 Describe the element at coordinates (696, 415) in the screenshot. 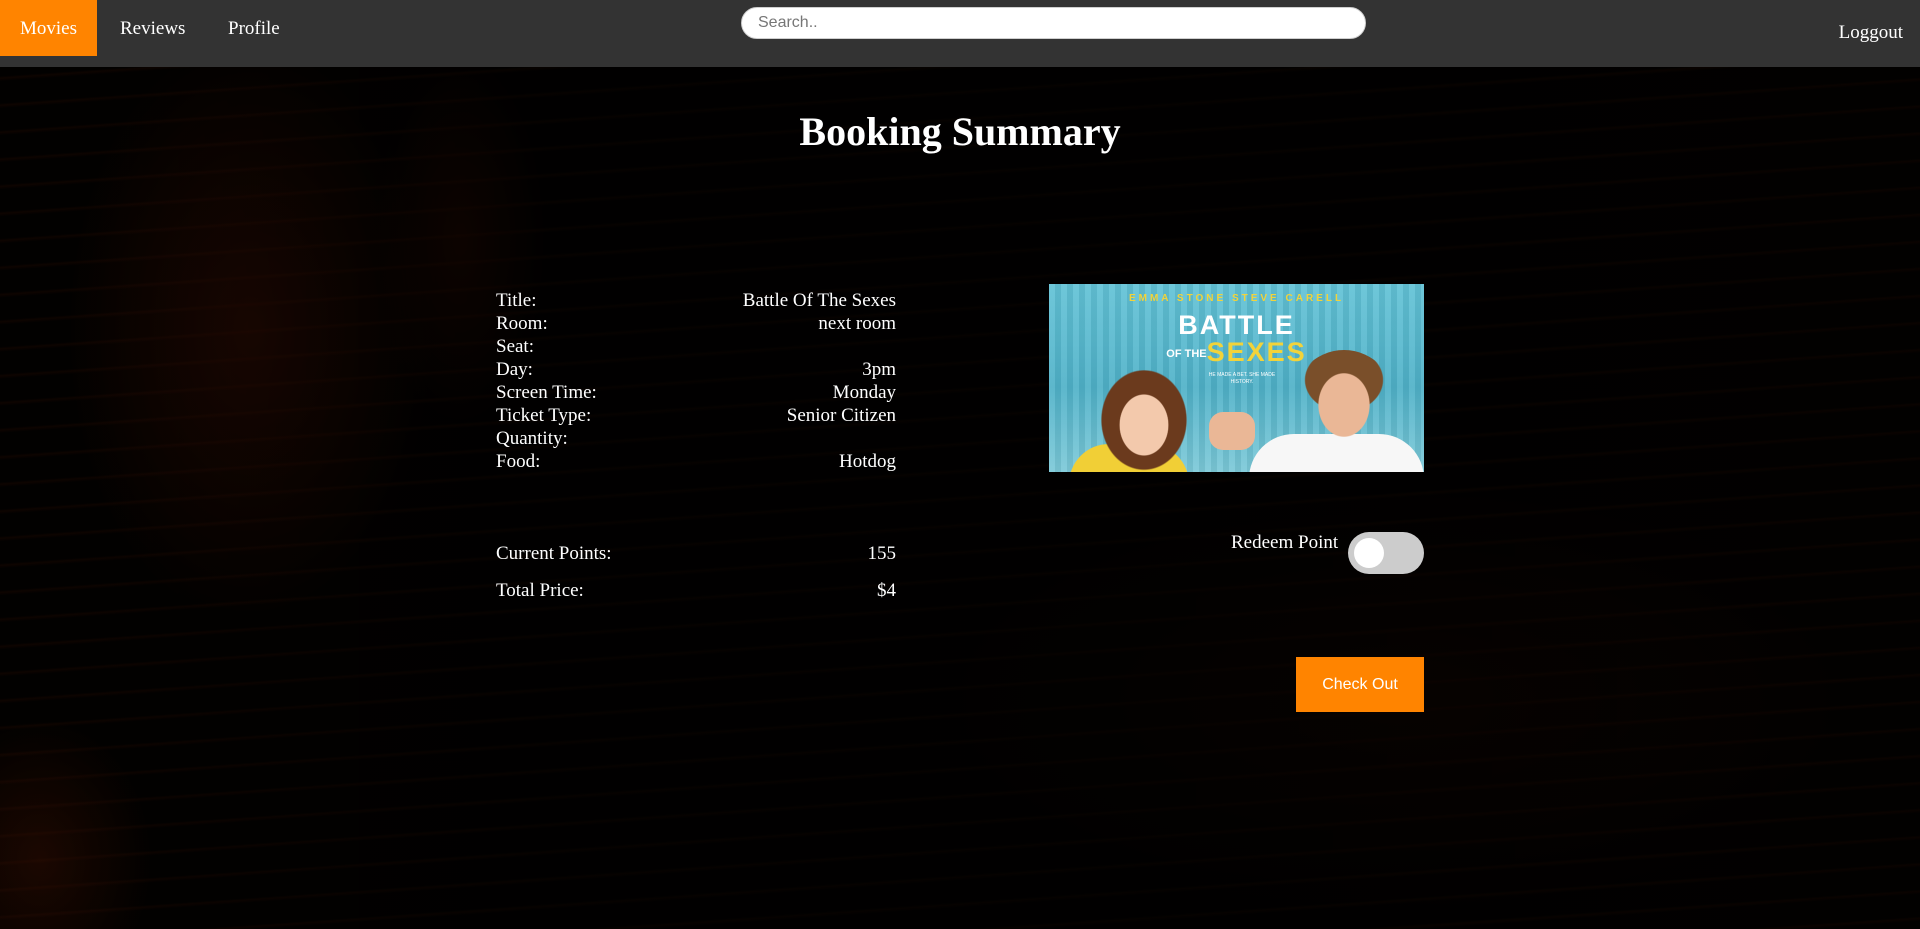

I see `detail-row-ticket-type: Ticket Type: Senior Citizen` at that location.